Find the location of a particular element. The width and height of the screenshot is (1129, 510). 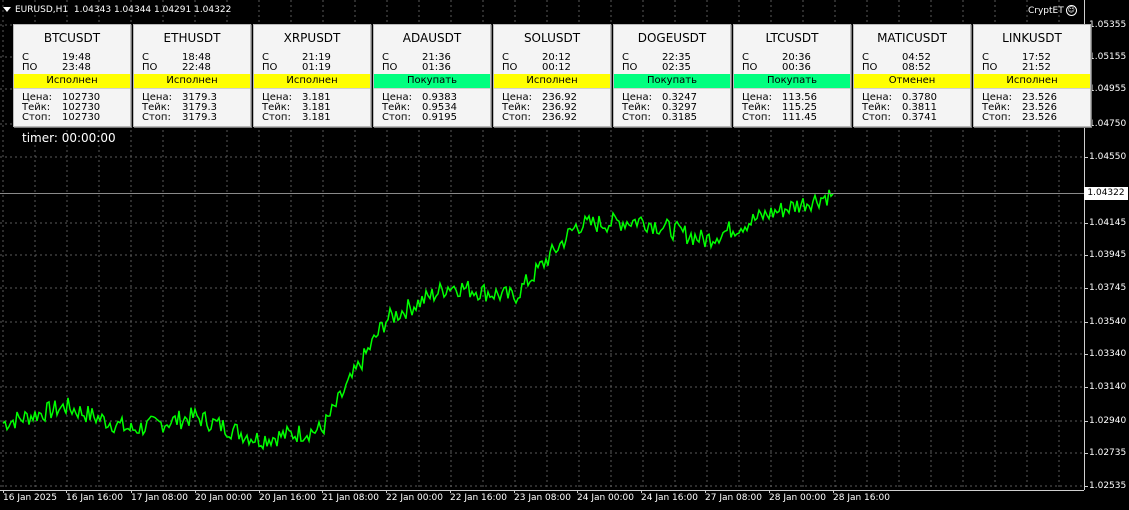

card-stop-value: 3.181 is located at coordinates (316, 117).